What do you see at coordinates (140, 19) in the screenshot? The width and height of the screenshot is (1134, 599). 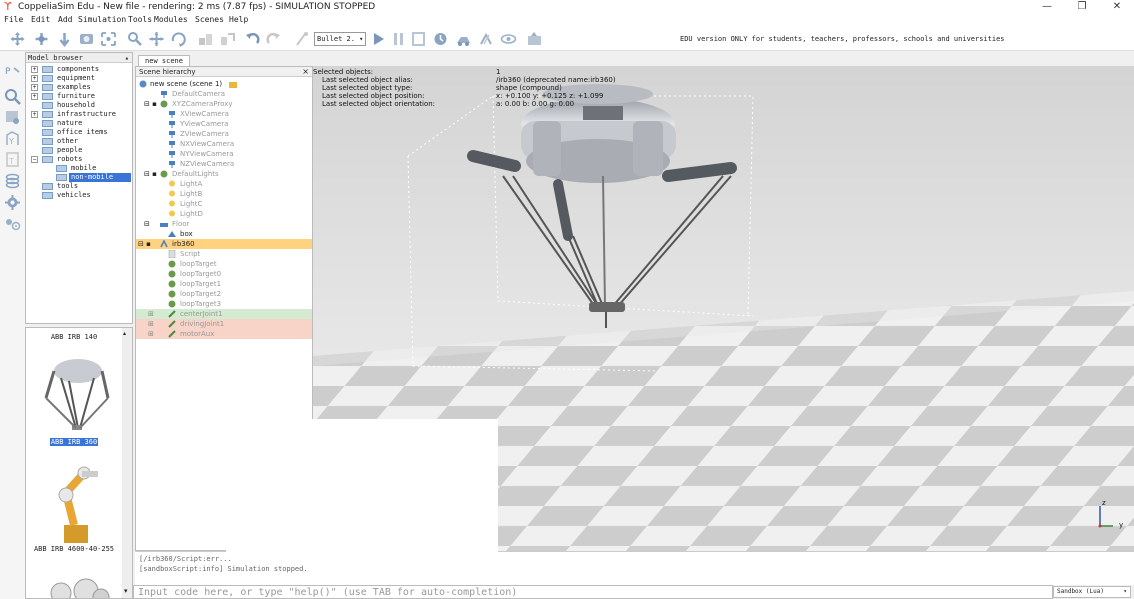 I see `menu-tools: Tools` at bounding box center [140, 19].